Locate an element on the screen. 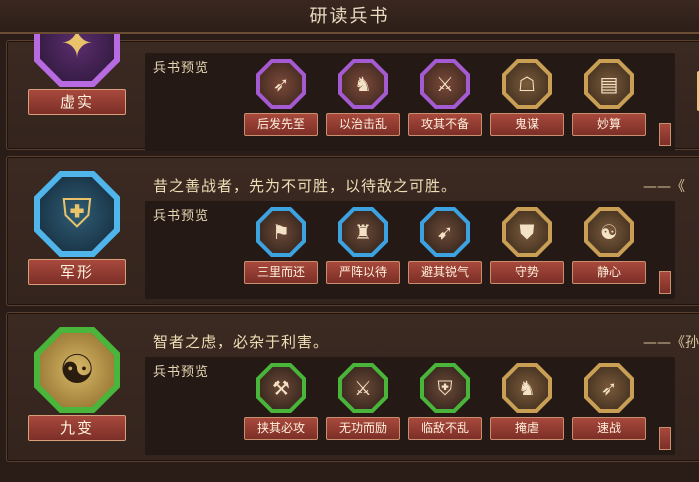 The height and width of the screenshot is (482, 699). skill-label: 后发先至 is located at coordinates (281, 124).